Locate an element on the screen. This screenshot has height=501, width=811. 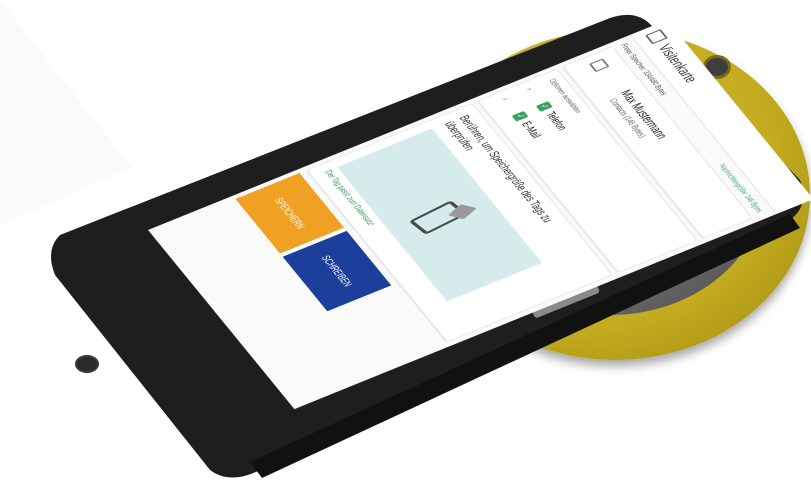
option-label: Telefon is located at coordinates (557, 121).